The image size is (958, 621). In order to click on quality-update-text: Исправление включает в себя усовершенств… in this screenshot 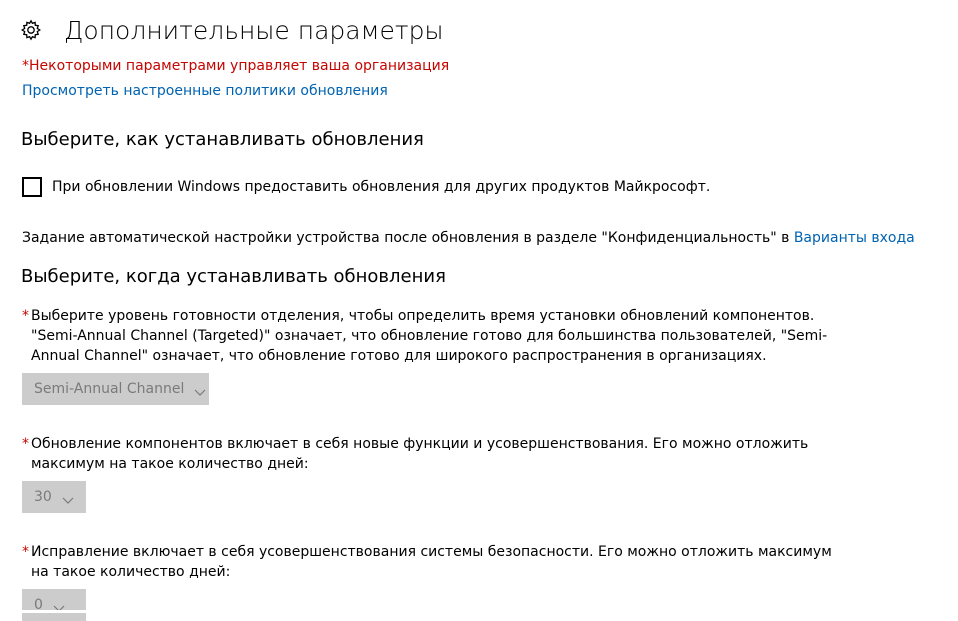, I will do `click(431, 562)`.